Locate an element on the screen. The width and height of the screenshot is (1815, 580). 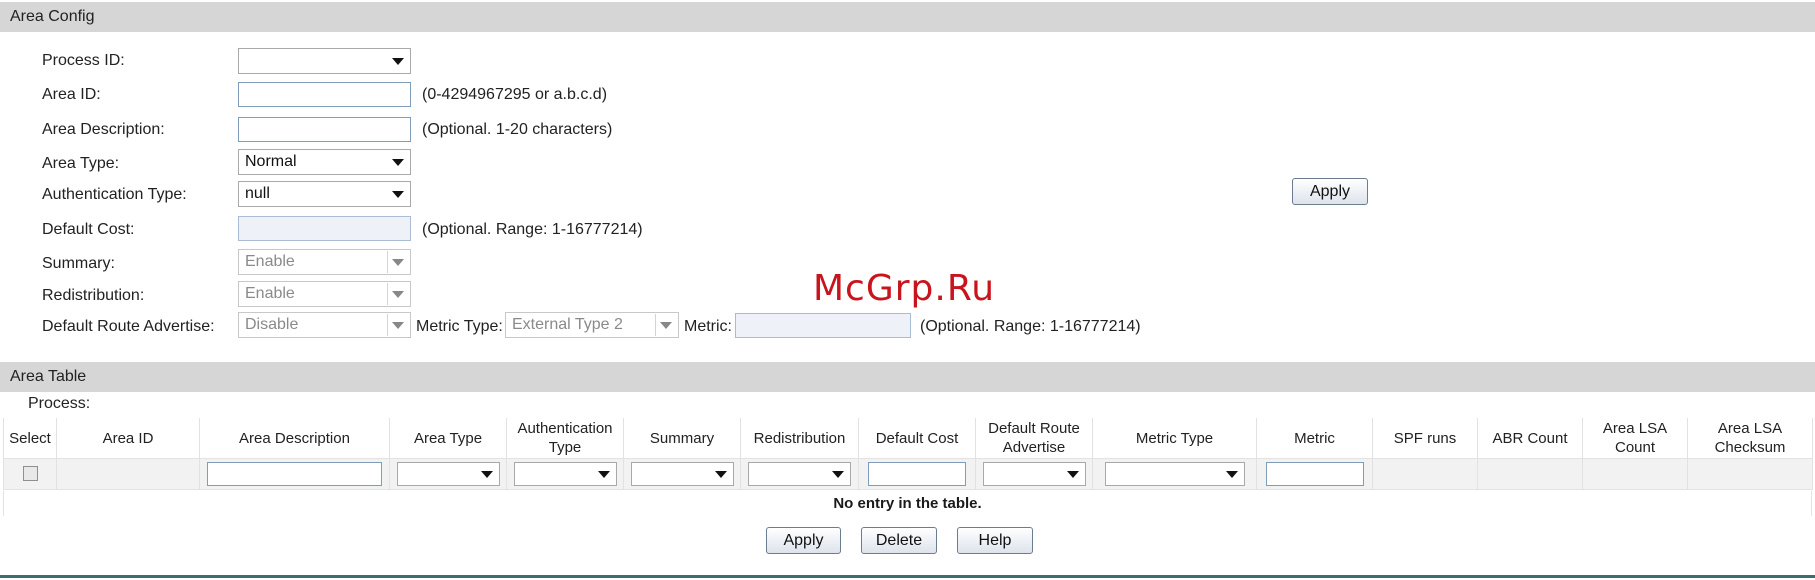
summary-select: Enable is located at coordinates (324, 262).